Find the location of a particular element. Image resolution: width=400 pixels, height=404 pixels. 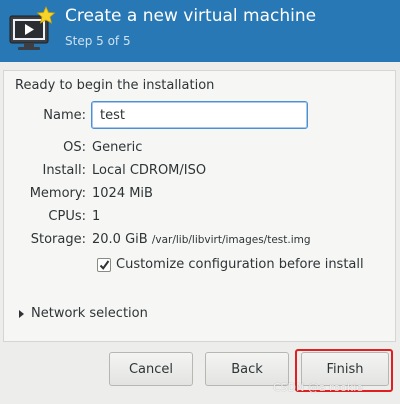

customize-checkbox is located at coordinates (104, 264).